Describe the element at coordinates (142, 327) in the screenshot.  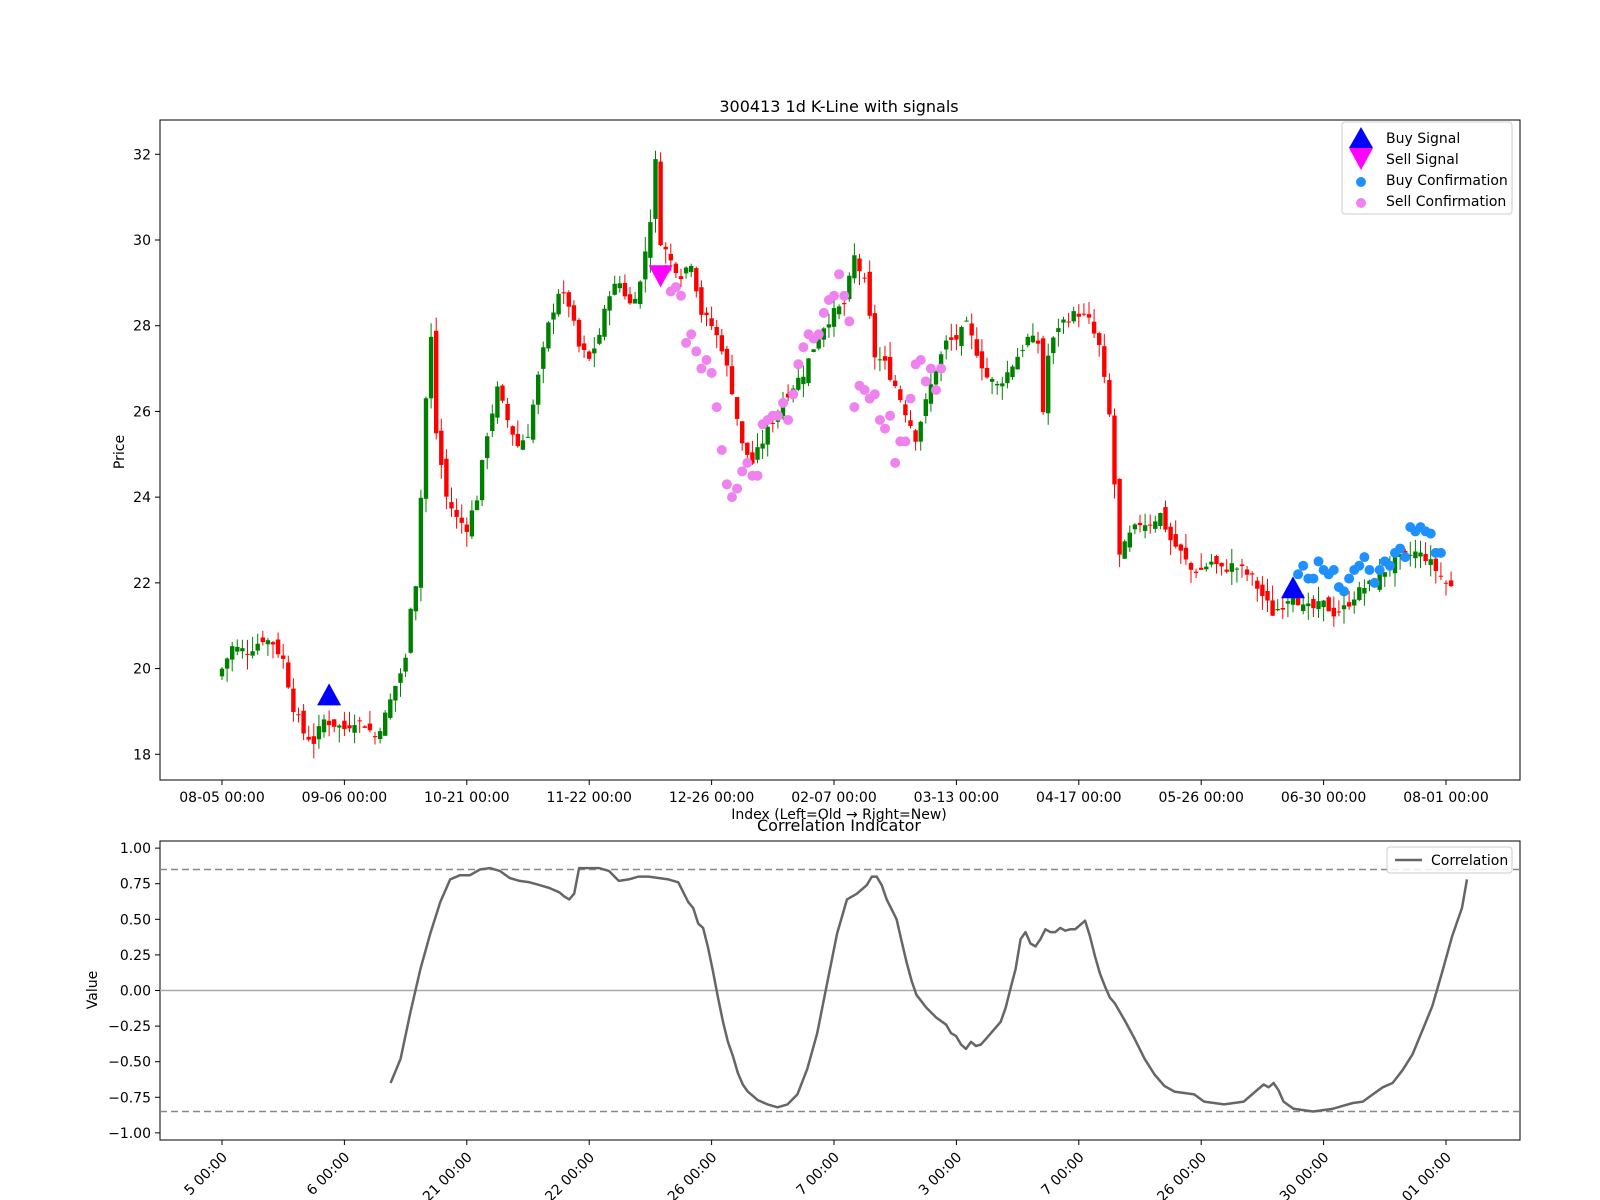
I see `price-y-tick-label: 28` at that location.